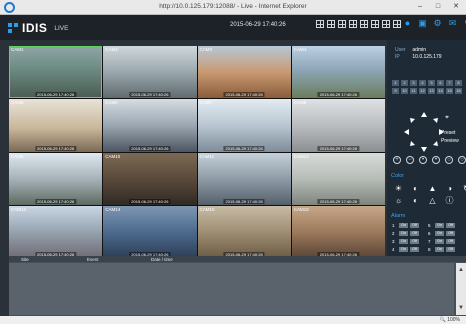 This screenshot has height=324, width=466. Describe the element at coordinates (431, 91) in the screenshot. I see `camera-select-button: 13` at that location.